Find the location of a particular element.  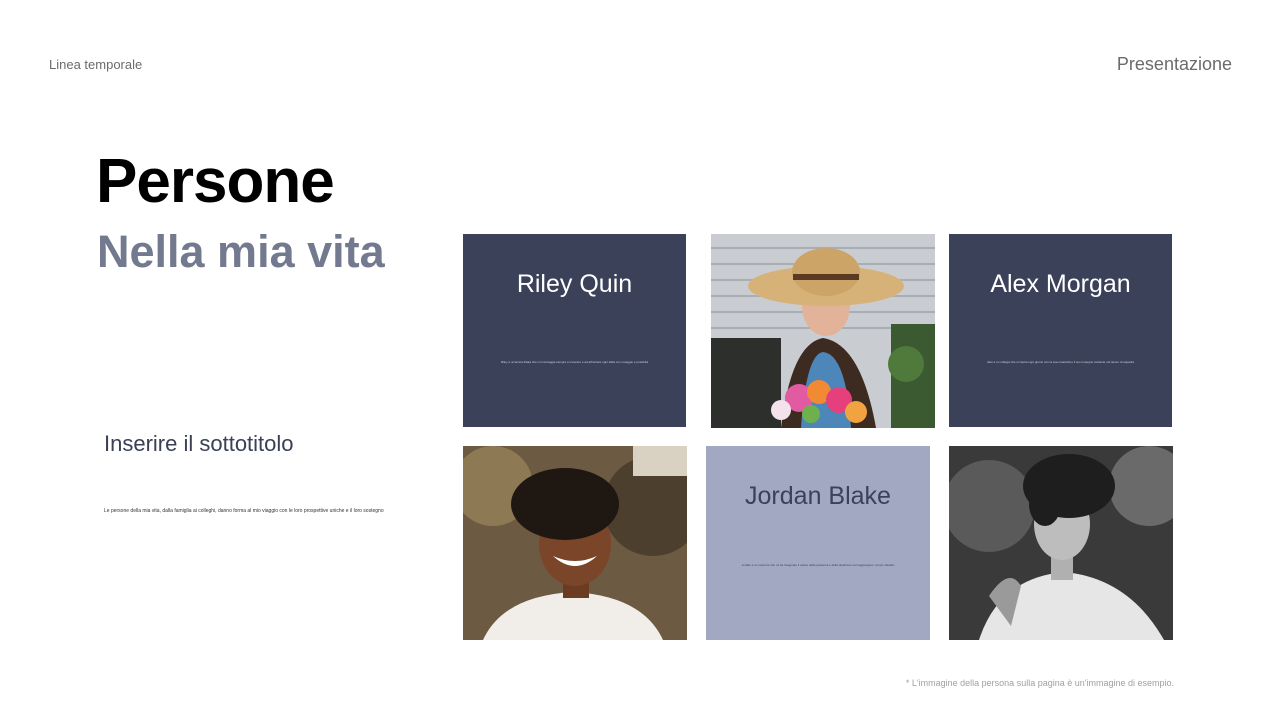

person-name: Alex Morgan is located at coordinates (1060, 284).